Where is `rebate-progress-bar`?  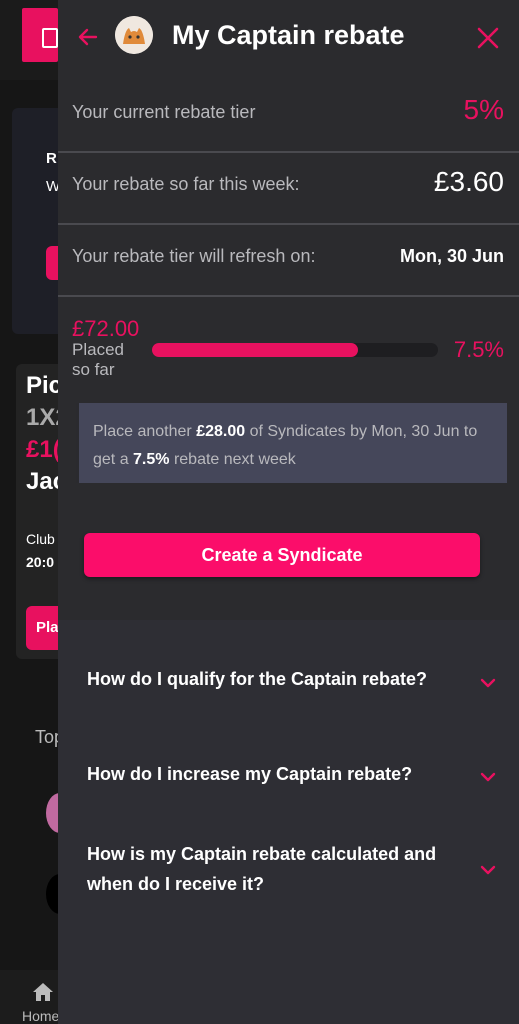 rebate-progress-bar is located at coordinates (295, 350).